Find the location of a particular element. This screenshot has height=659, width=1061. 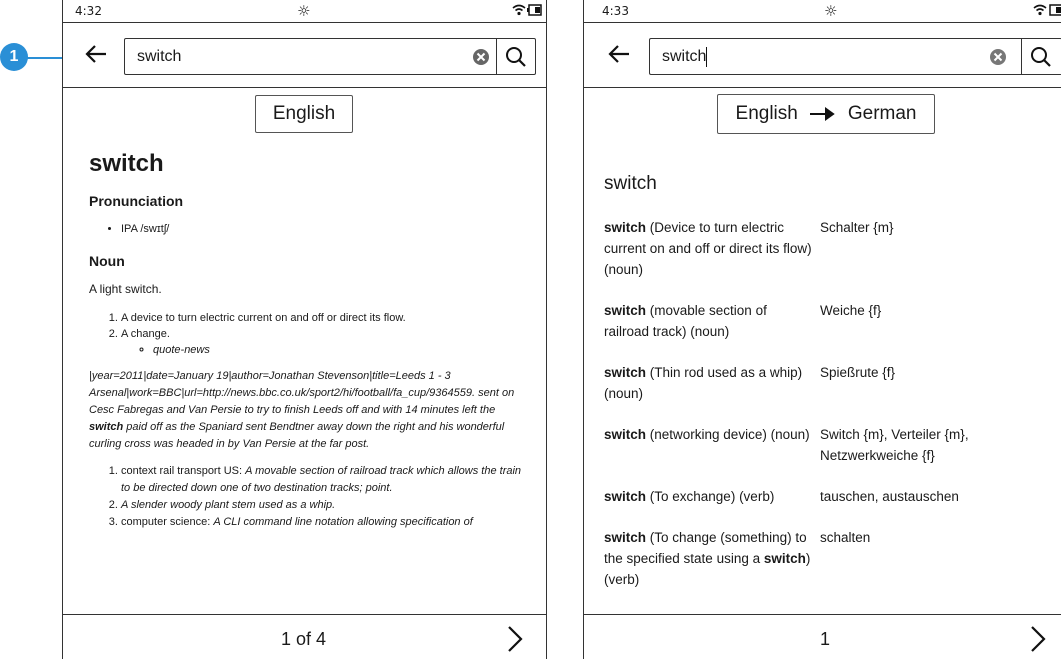

ipa-item: IPA /swɪtʃ/ is located at coordinates (325, 229).